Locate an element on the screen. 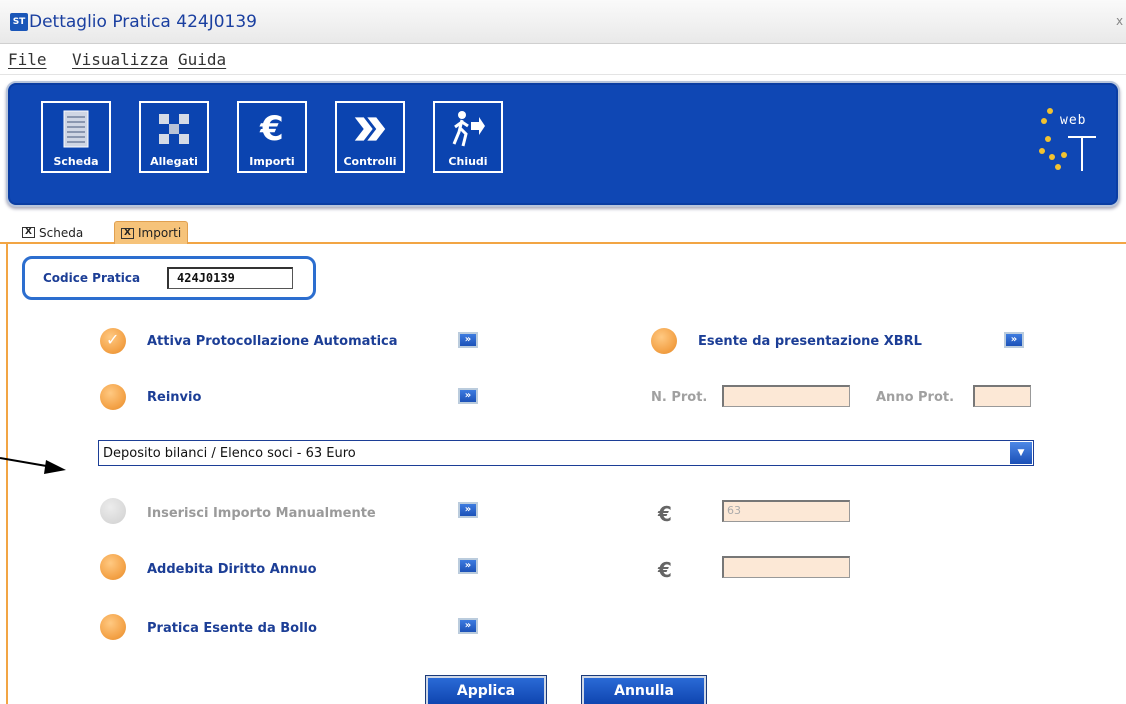 The height and width of the screenshot is (704, 1126). scheda-button: Scheda is located at coordinates (76, 137).